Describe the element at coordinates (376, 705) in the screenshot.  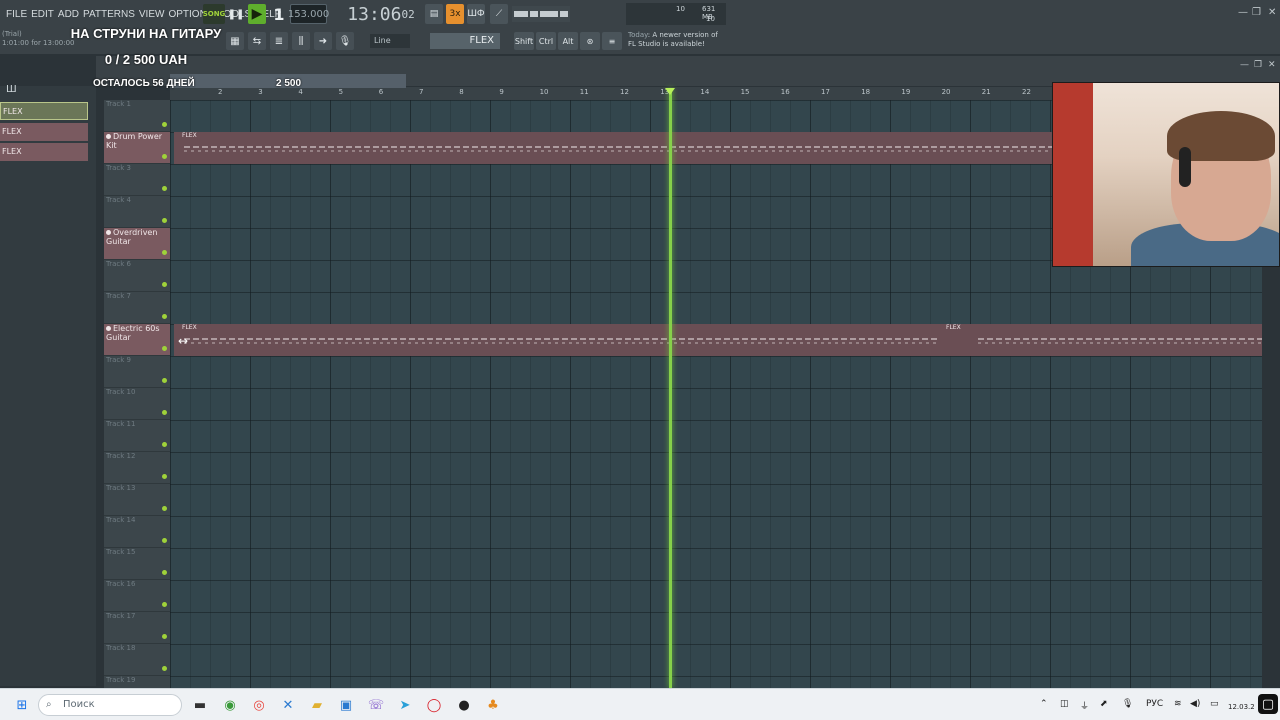
I see `viber-icon: ☏` at that location.